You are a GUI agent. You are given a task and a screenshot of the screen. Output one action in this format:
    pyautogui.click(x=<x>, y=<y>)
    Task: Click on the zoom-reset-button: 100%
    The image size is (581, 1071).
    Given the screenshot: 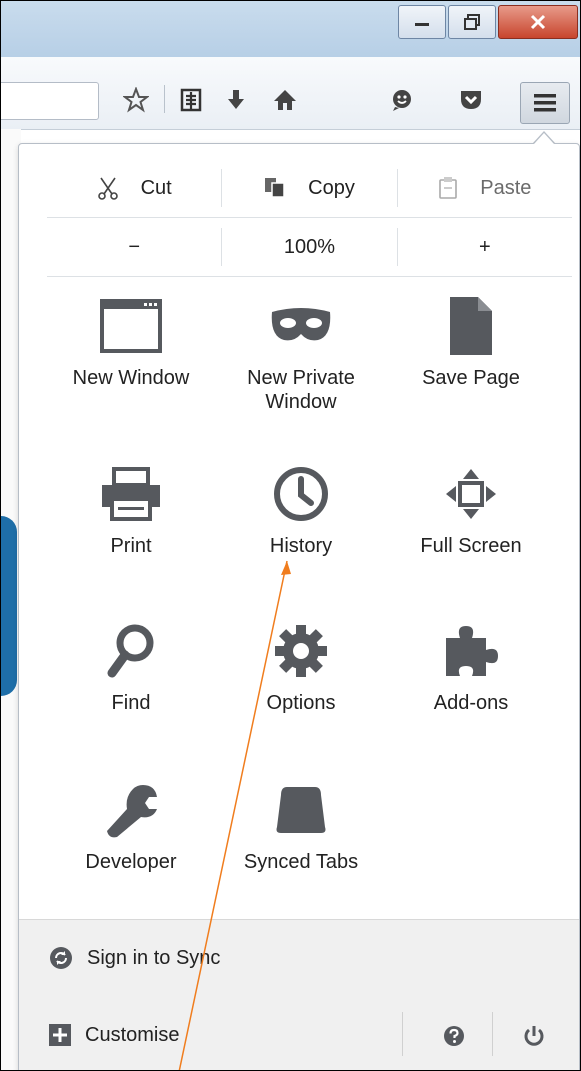 What is the action you would take?
    pyautogui.click(x=308, y=247)
    